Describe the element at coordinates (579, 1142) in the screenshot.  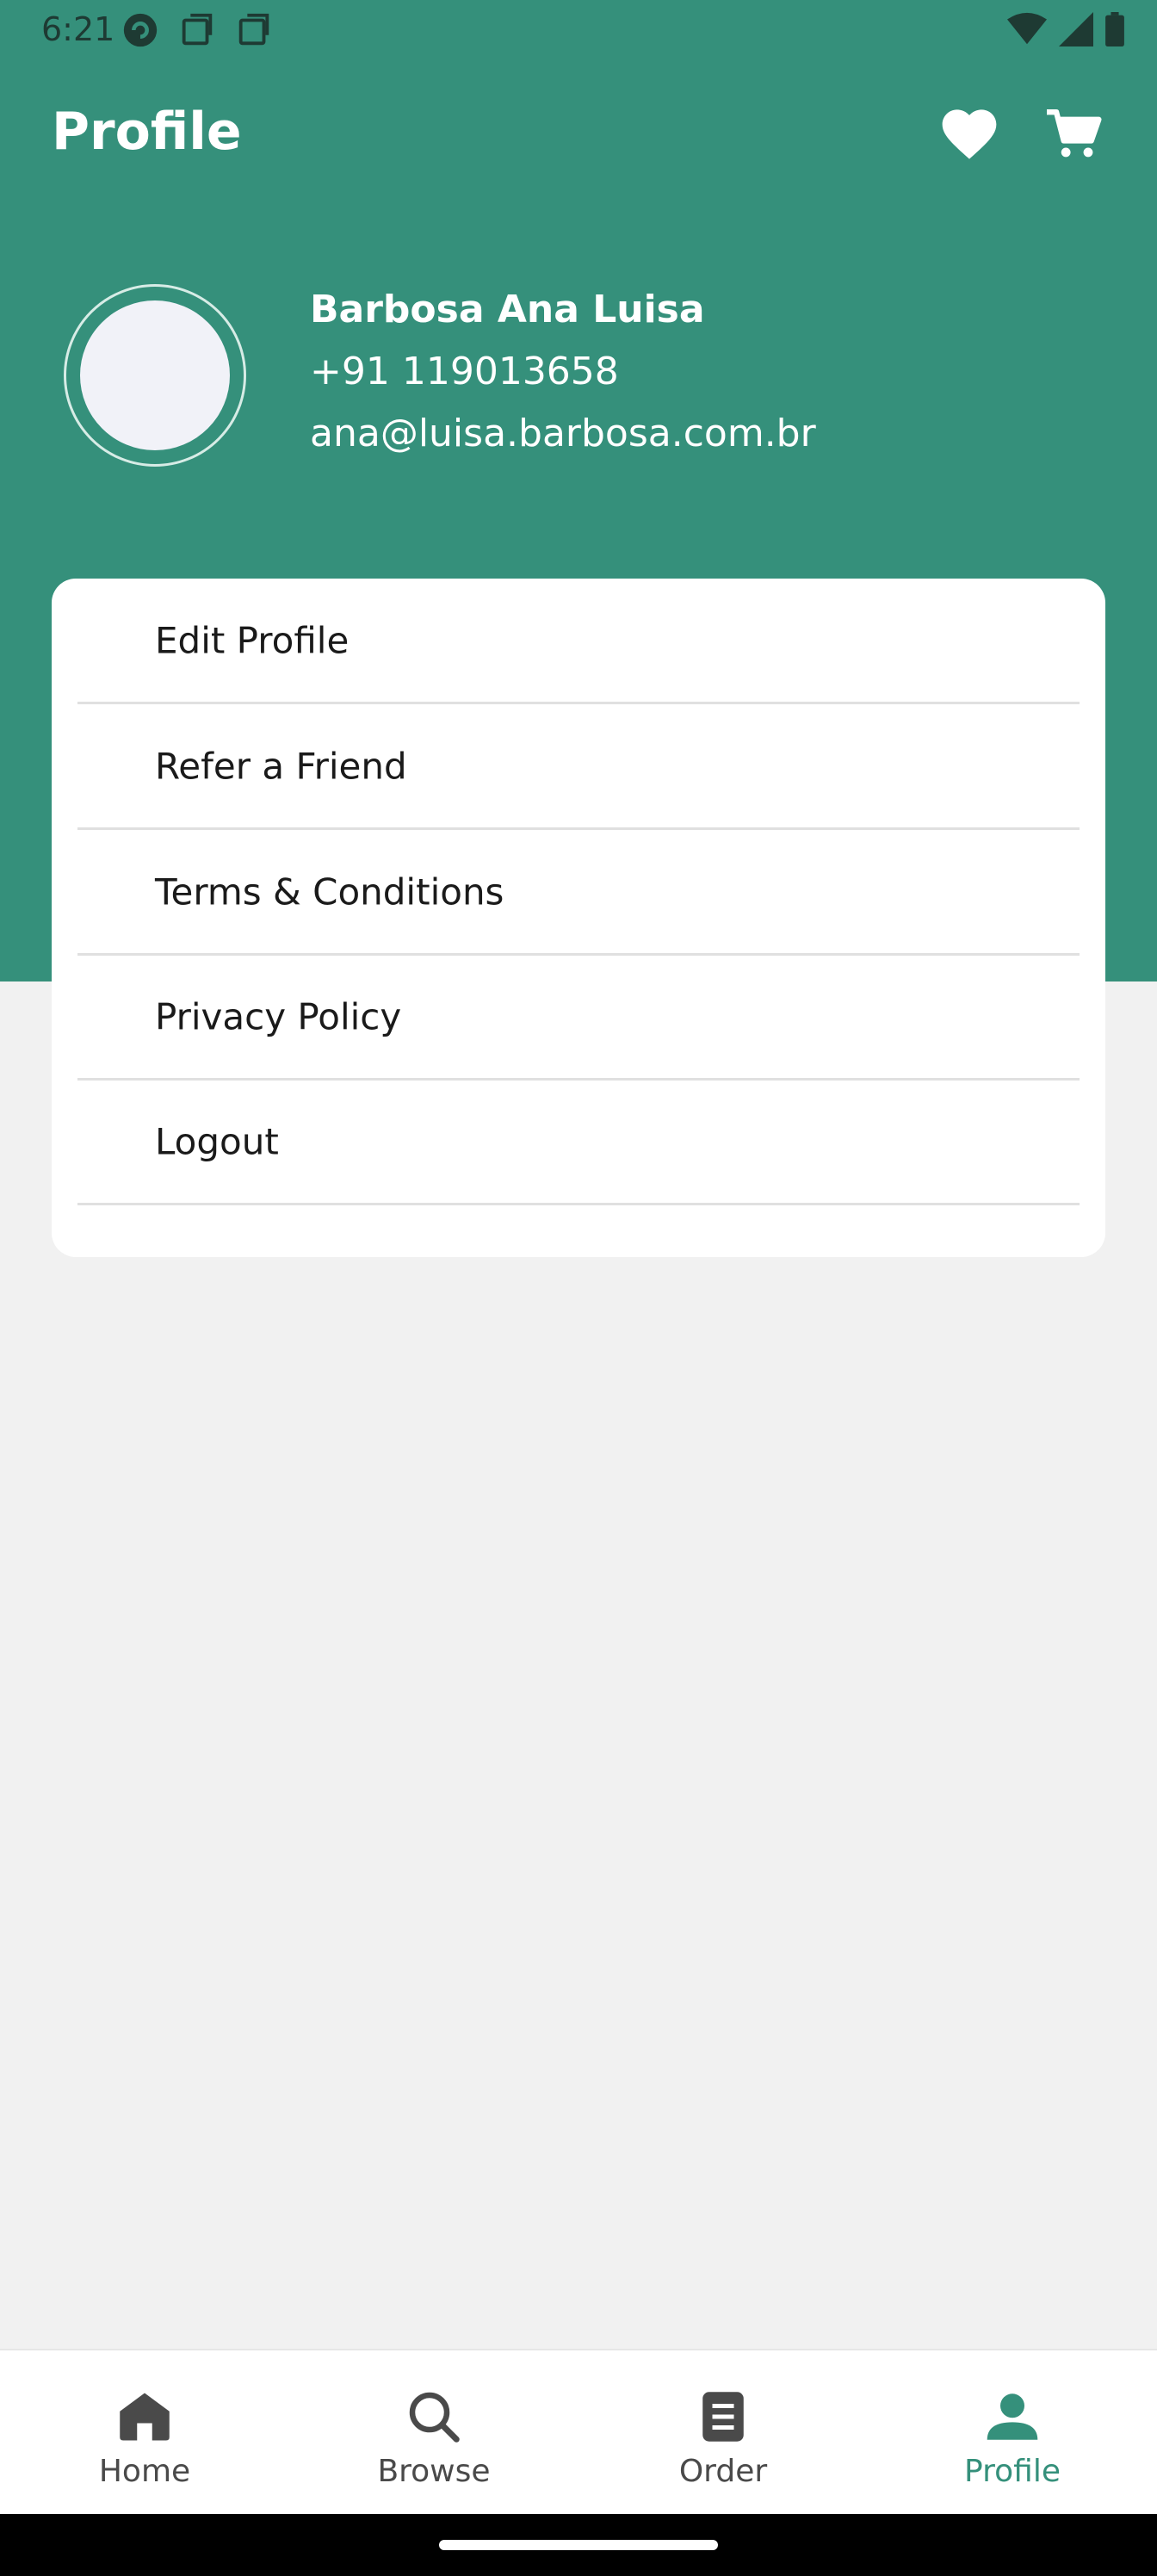
I see `menu-item-logout: Logout` at that location.